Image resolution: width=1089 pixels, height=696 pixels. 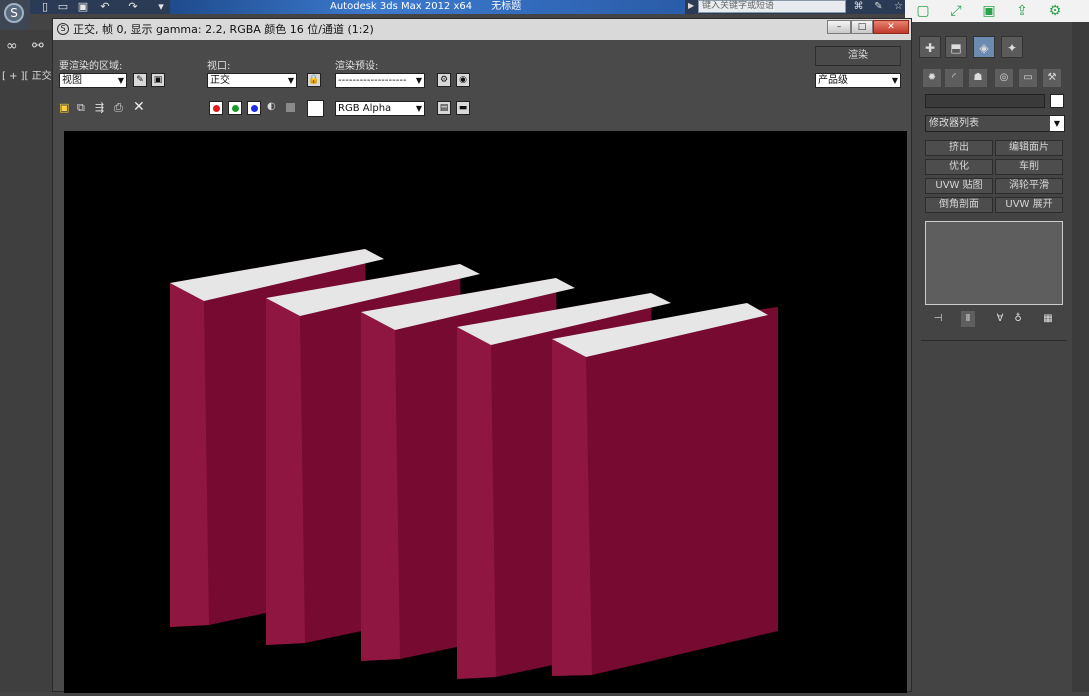 What do you see at coordinates (932, 78) in the screenshot?
I see `geometry-icon: ✹` at bounding box center [932, 78].